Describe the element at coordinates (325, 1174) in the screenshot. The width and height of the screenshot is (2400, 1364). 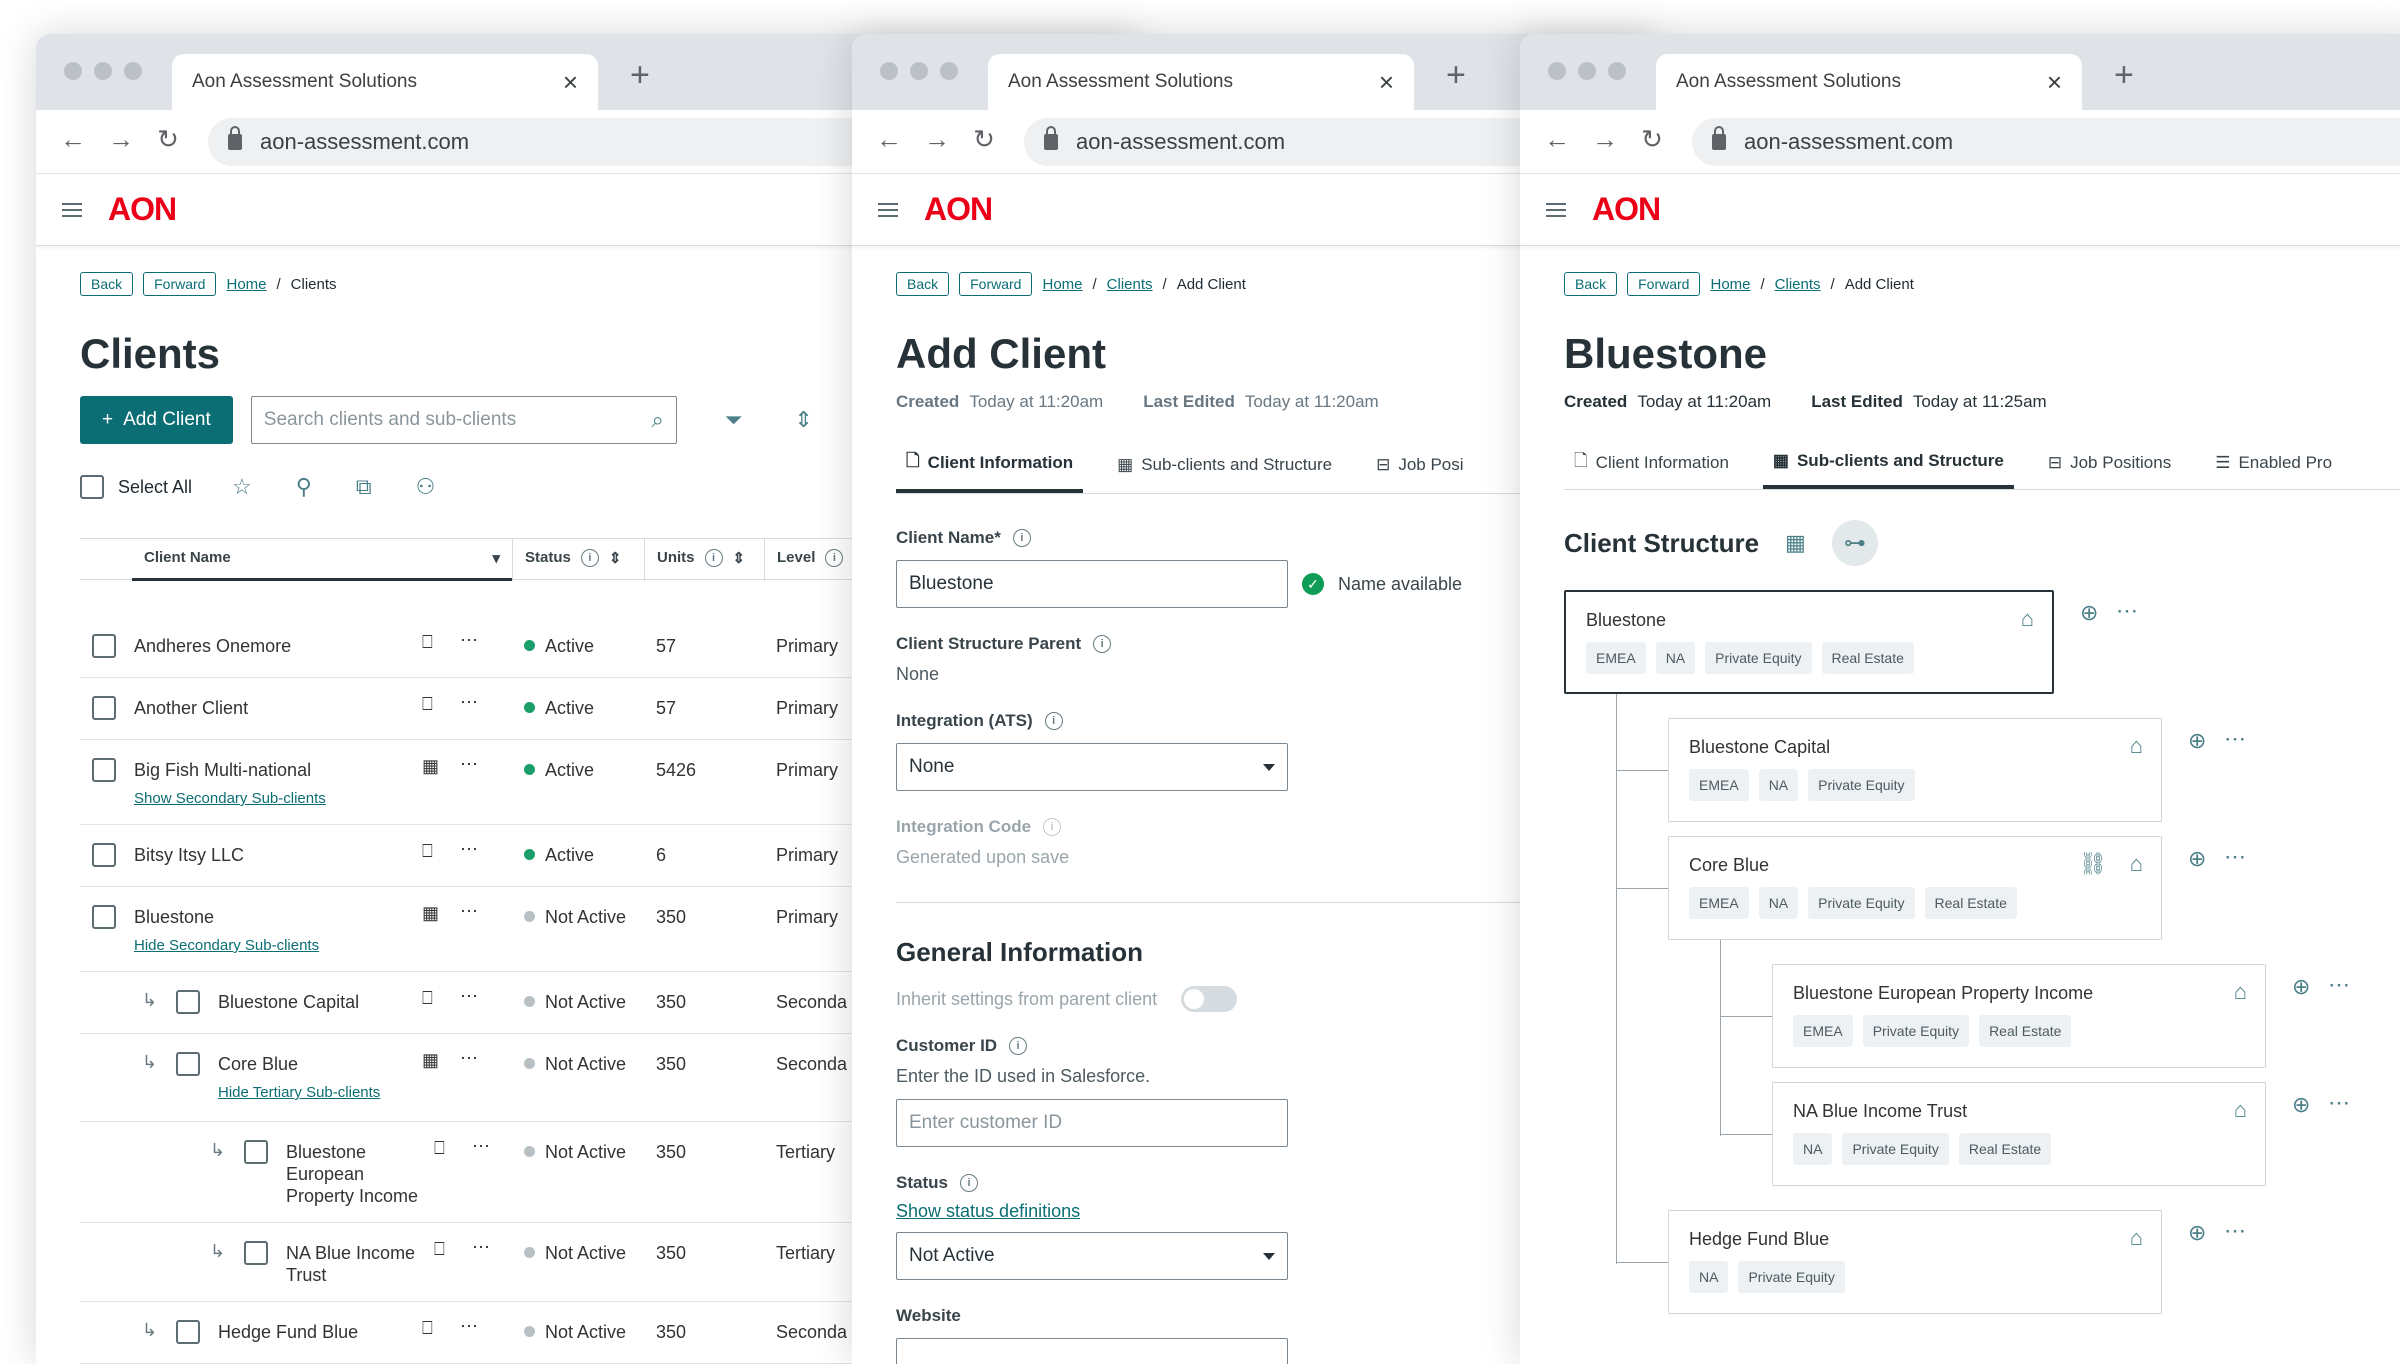
I see `client-name: European` at that location.